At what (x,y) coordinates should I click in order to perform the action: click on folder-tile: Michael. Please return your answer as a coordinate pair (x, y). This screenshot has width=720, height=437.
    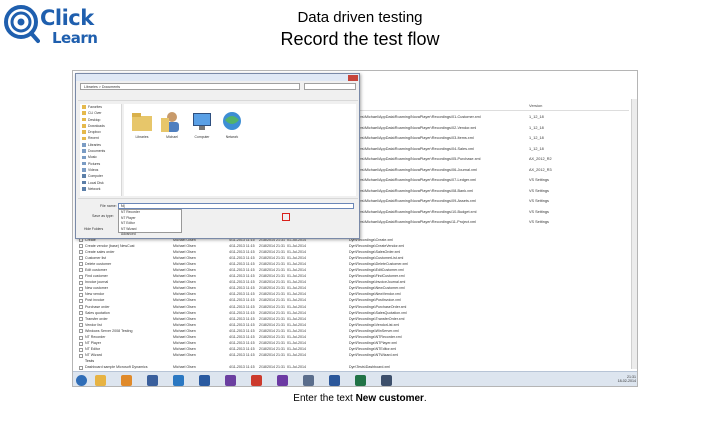
    Looking at the image, I should click on (172, 125).